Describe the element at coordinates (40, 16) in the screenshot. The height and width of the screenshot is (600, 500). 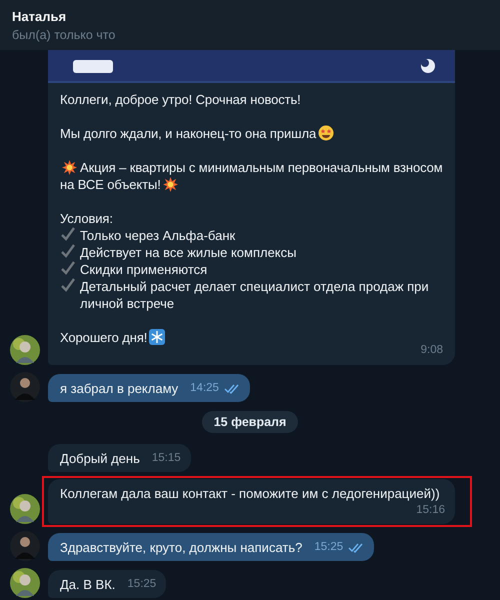
I see `contact-name: Наталья` at that location.